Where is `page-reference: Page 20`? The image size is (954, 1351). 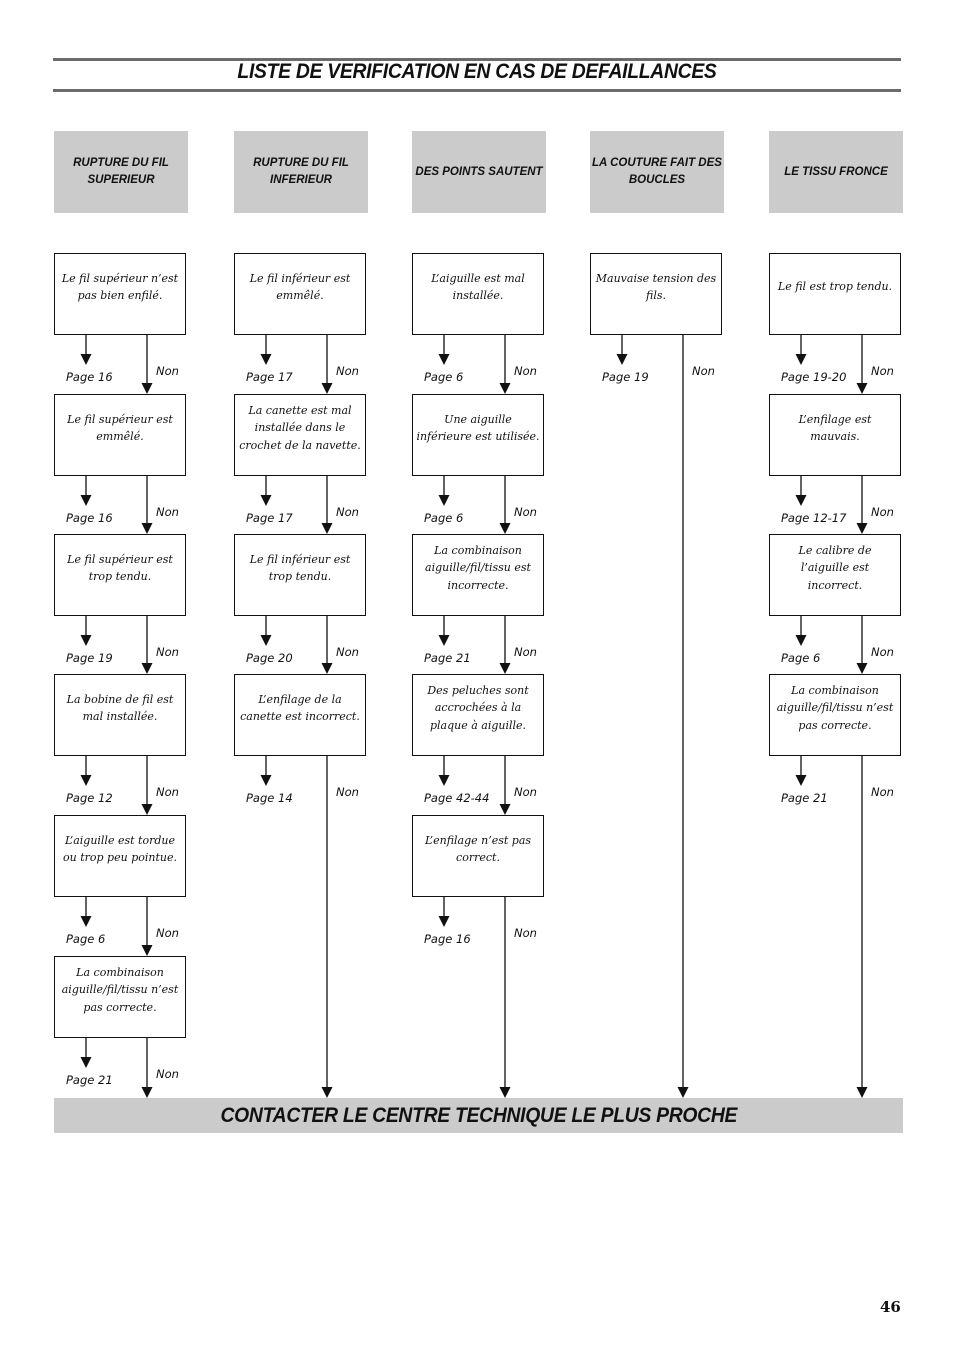
page-reference: Page 20 is located at coordinates (269, 658).